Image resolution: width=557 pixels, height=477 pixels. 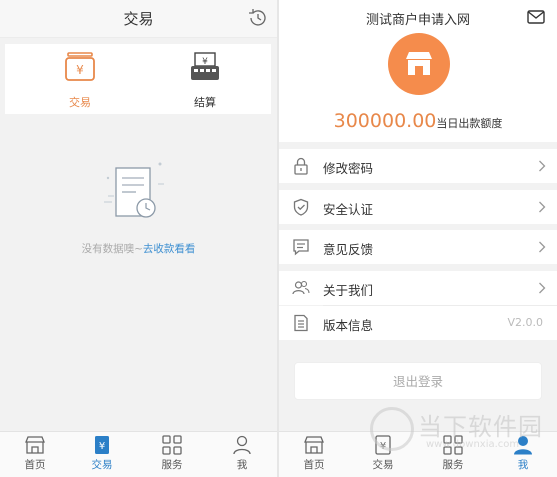 I want to click on empty-document-icon, so click(x=134, y=190).